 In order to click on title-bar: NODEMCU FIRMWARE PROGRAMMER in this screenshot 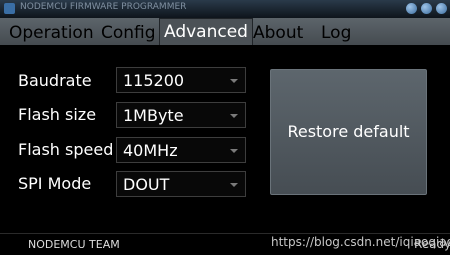, I will do `click(225, 9)`.